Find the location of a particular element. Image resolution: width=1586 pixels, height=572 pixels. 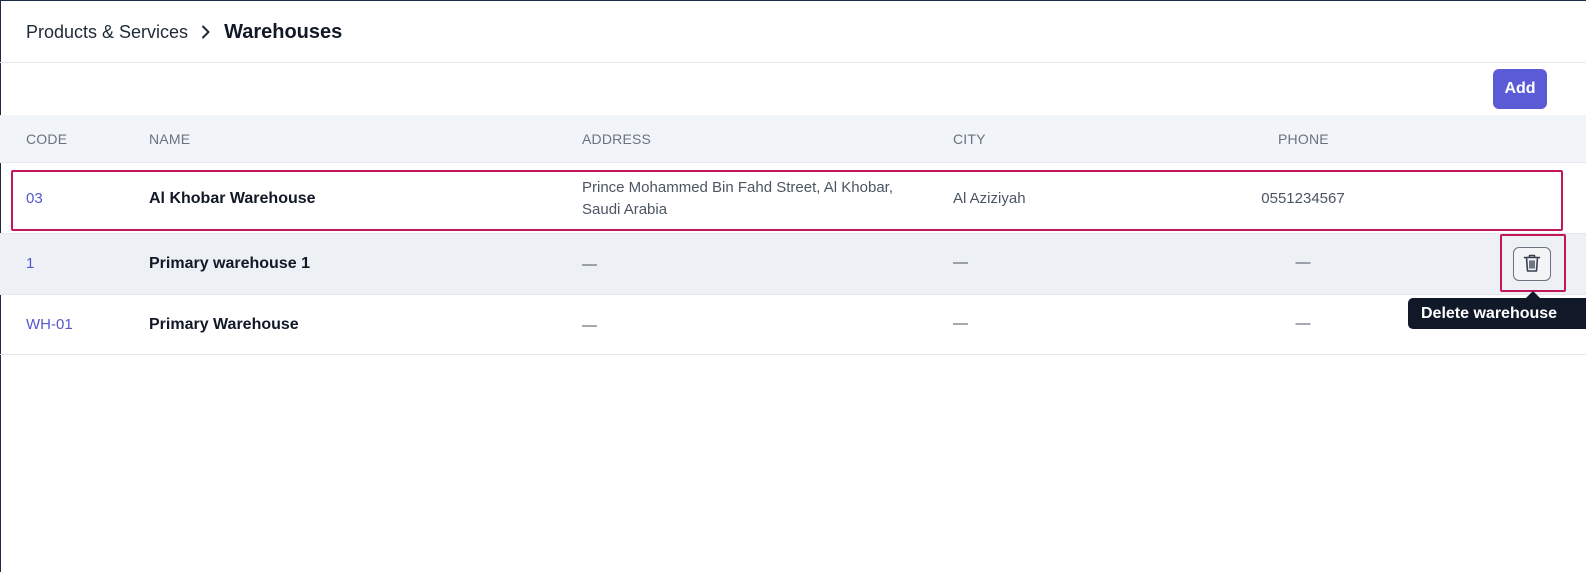

row-code-link: WH-01 is located at coordinates (49, 324).